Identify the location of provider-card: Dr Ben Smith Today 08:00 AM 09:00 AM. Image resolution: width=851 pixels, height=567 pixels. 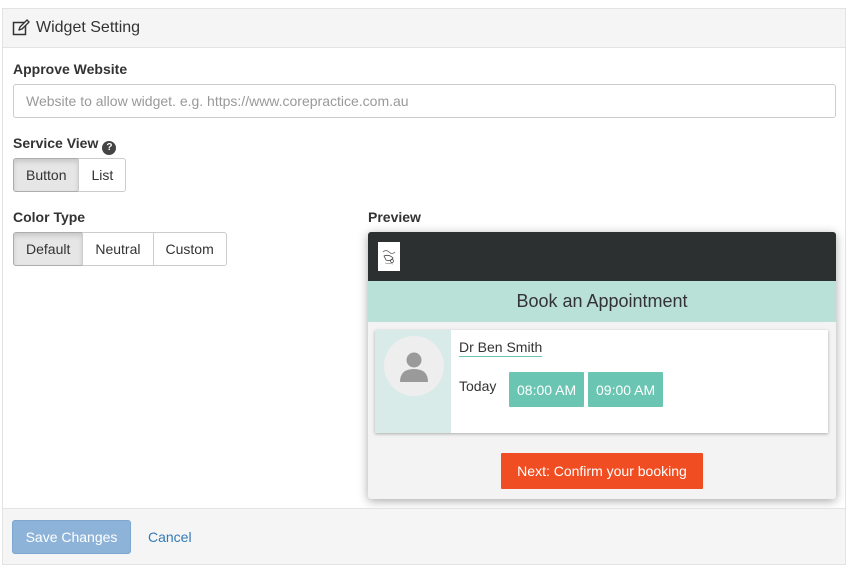
(601, 381).